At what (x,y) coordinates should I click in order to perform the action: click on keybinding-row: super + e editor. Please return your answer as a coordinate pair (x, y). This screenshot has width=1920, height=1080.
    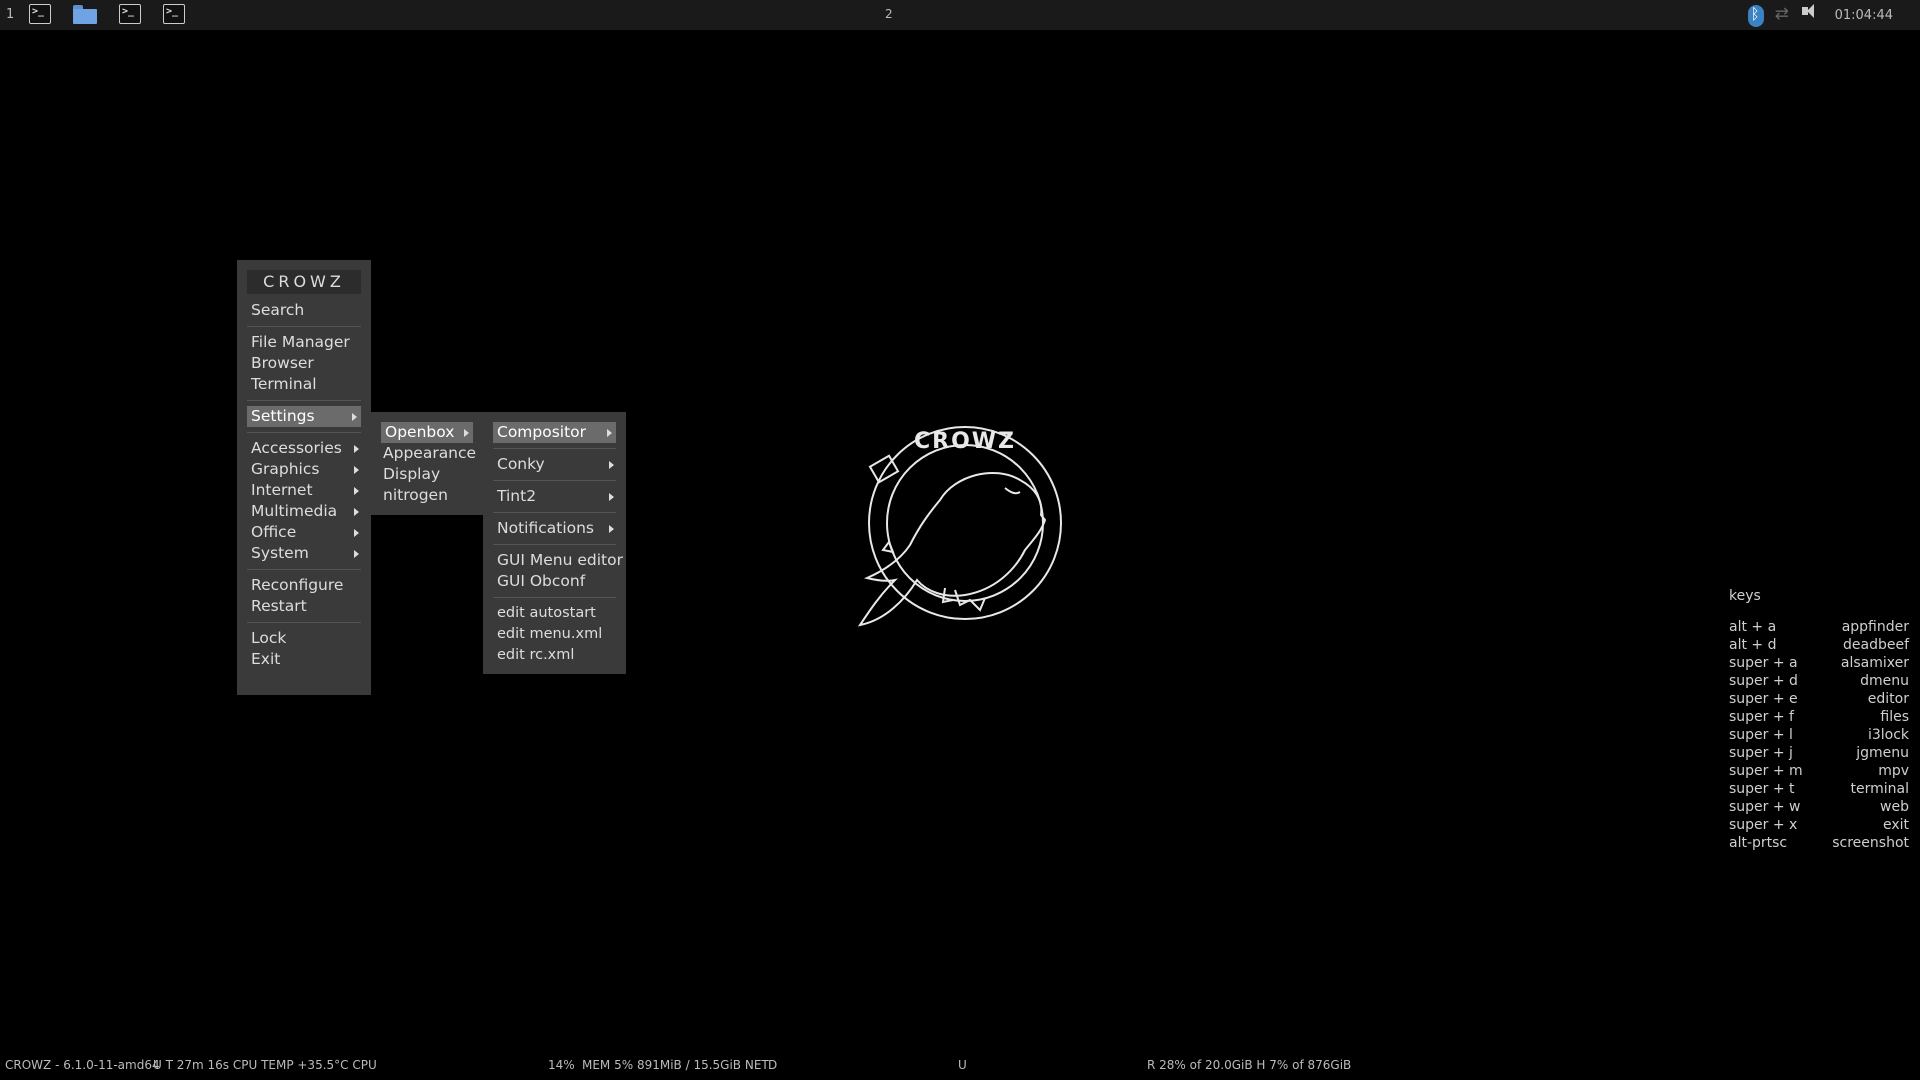
    Looking at the image, I should click on (1819, 699).